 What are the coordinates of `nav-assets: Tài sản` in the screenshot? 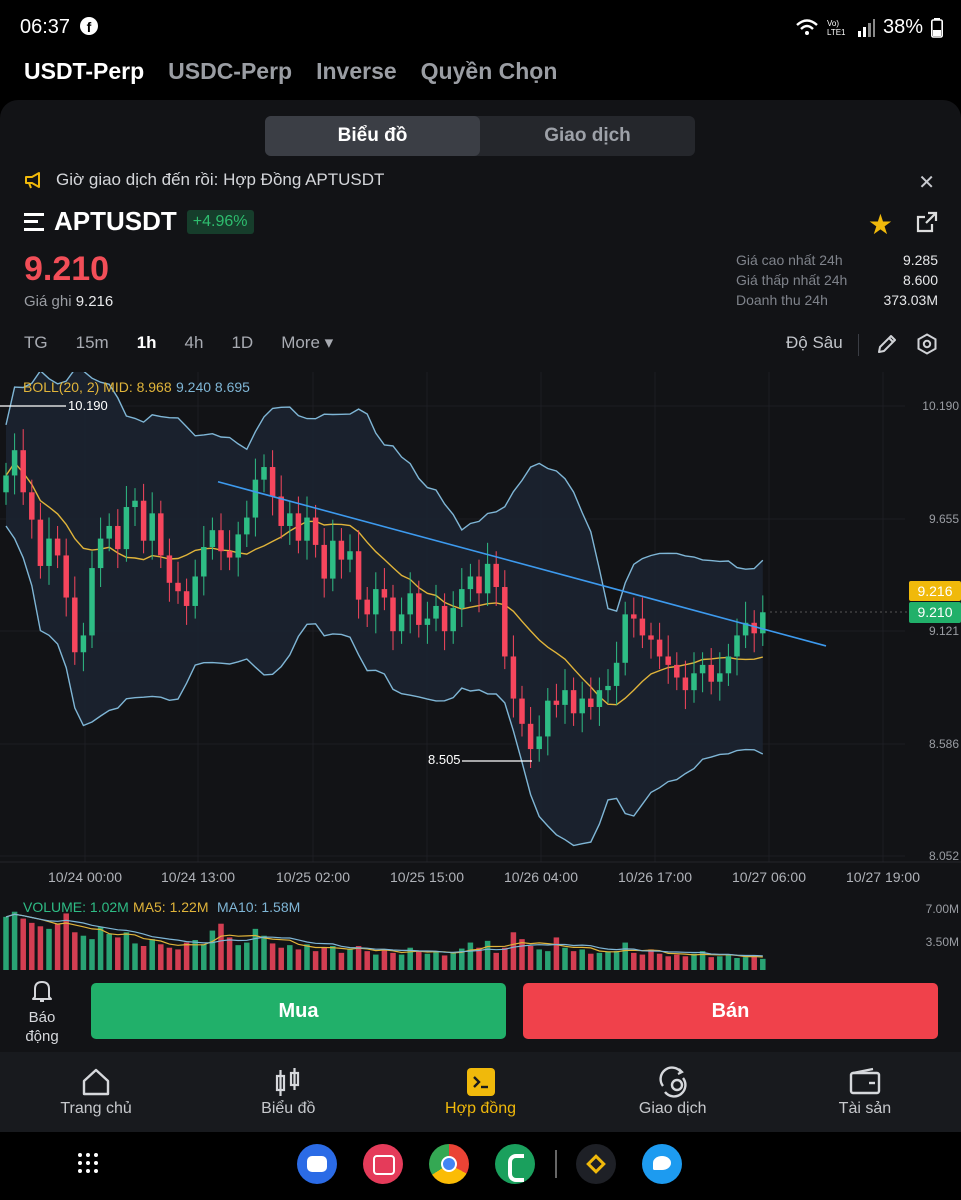 It's located at (865, 1092).